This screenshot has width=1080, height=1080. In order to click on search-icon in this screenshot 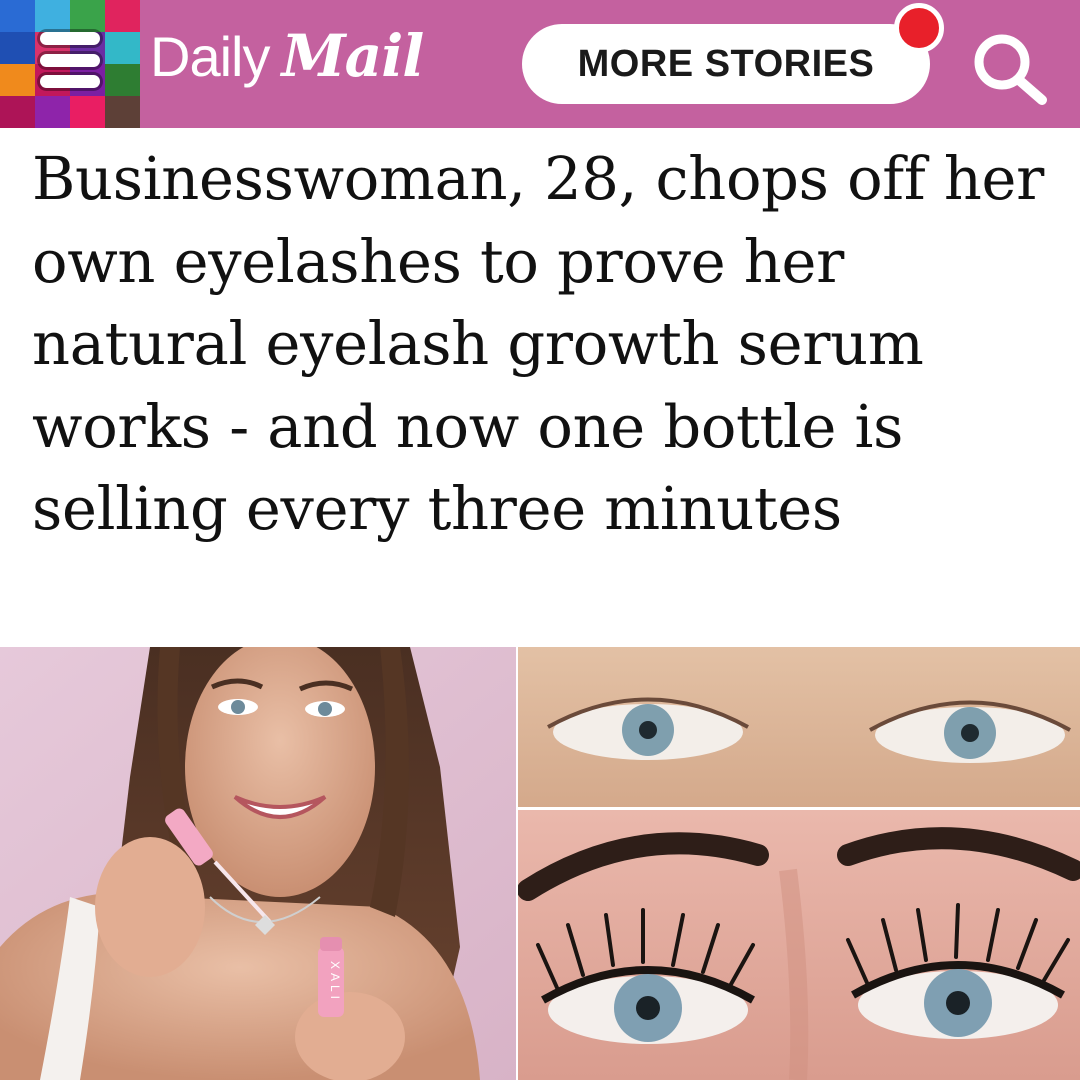, I will do `click(1010, 69)`.